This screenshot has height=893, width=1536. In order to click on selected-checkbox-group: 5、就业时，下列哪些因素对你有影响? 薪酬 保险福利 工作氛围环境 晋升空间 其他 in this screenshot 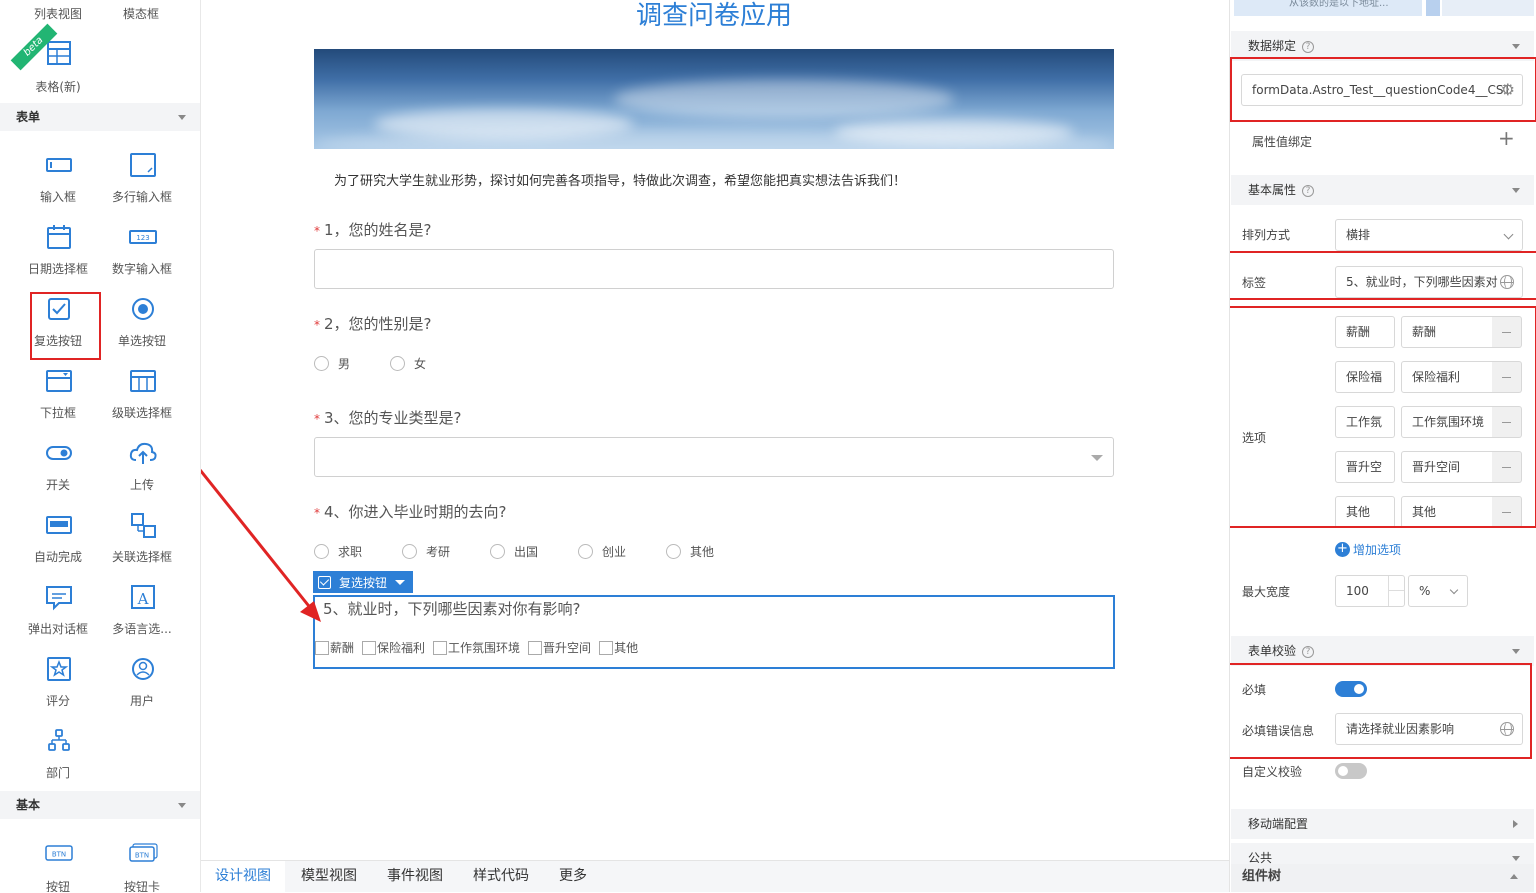, I will do `click(714, 632)`.